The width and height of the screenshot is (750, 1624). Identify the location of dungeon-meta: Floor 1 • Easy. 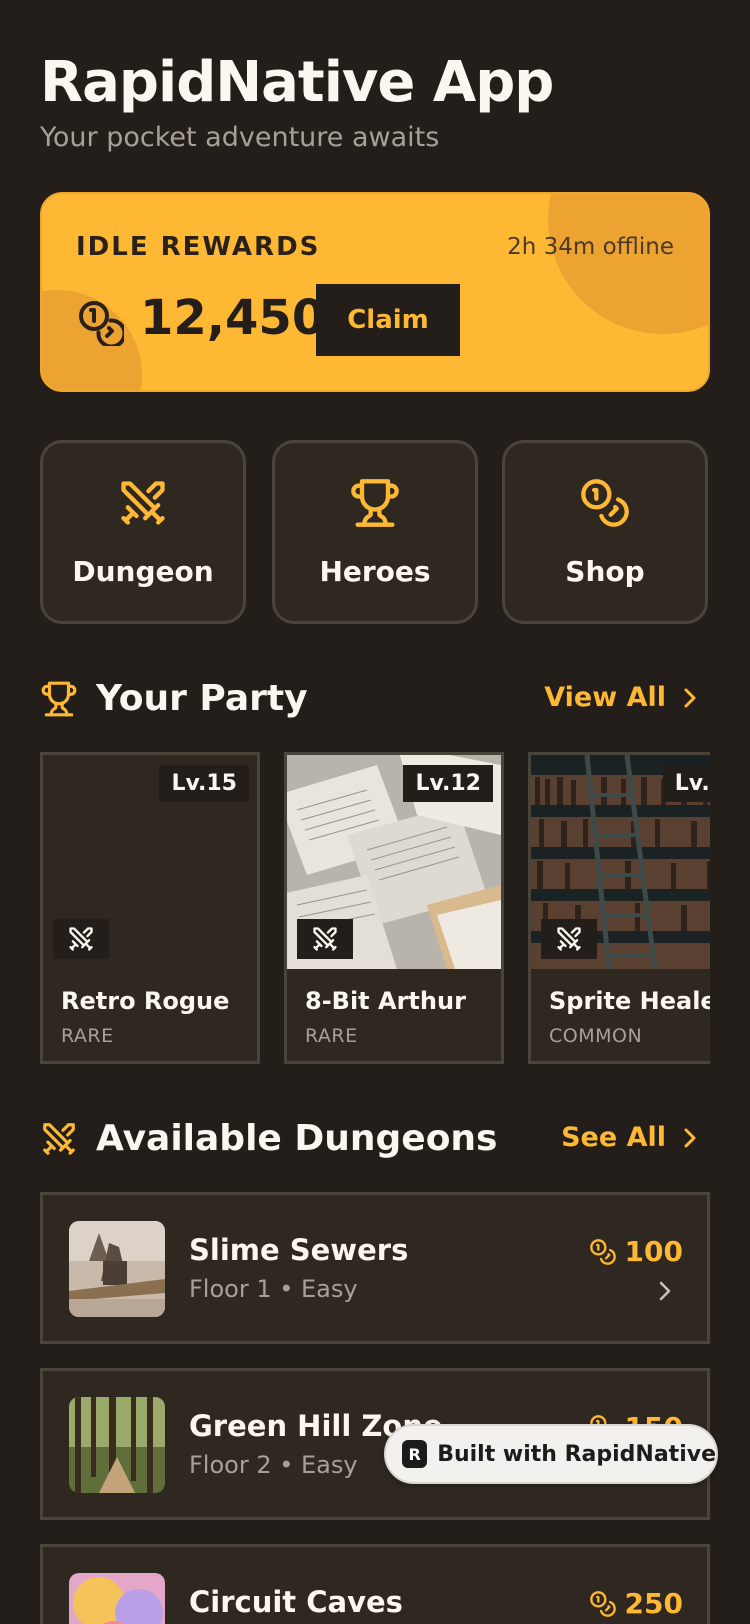
(273, 1289).